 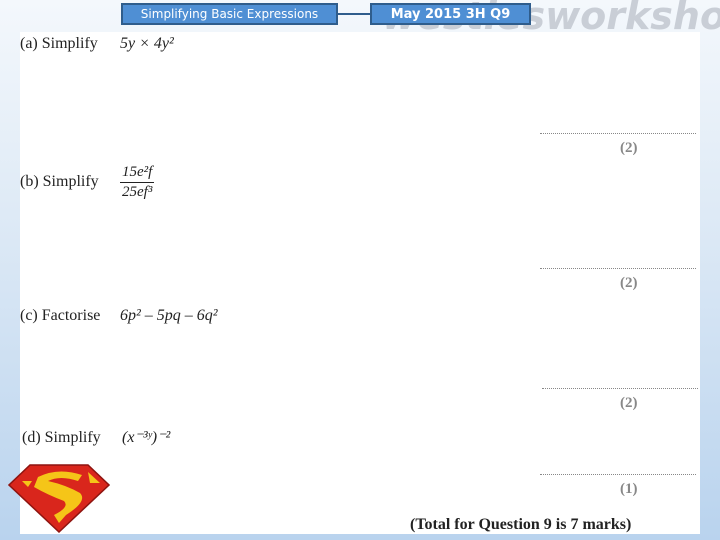 I want to click on question-c-expression: 6p² – 5pq – 6q², so click(x=169, y=315).